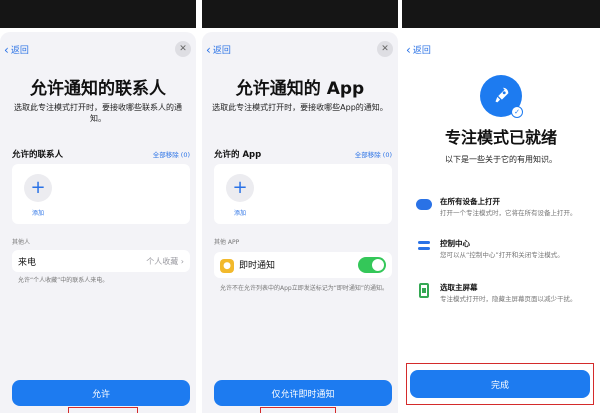 The image size is (600, 413). I want to click on section-header: 允许的联系人 全部移除 (0), so click(101, 154).